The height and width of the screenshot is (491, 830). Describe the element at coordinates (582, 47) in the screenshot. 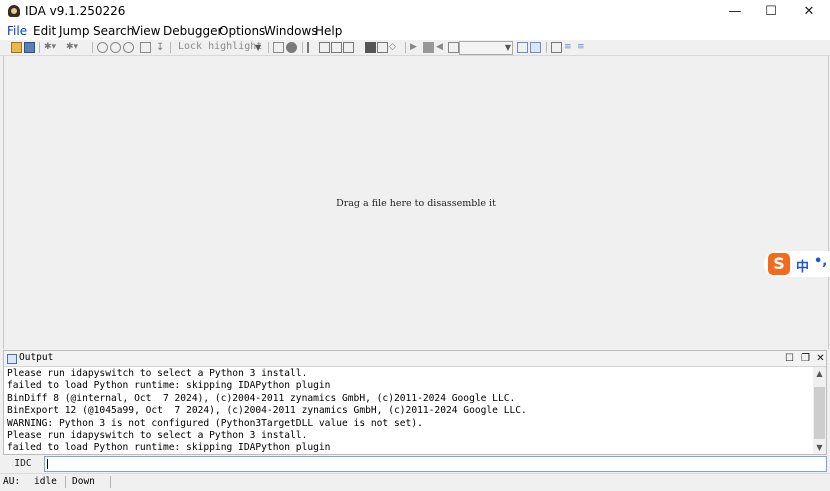

I see `list-icon: ≡` at that location.